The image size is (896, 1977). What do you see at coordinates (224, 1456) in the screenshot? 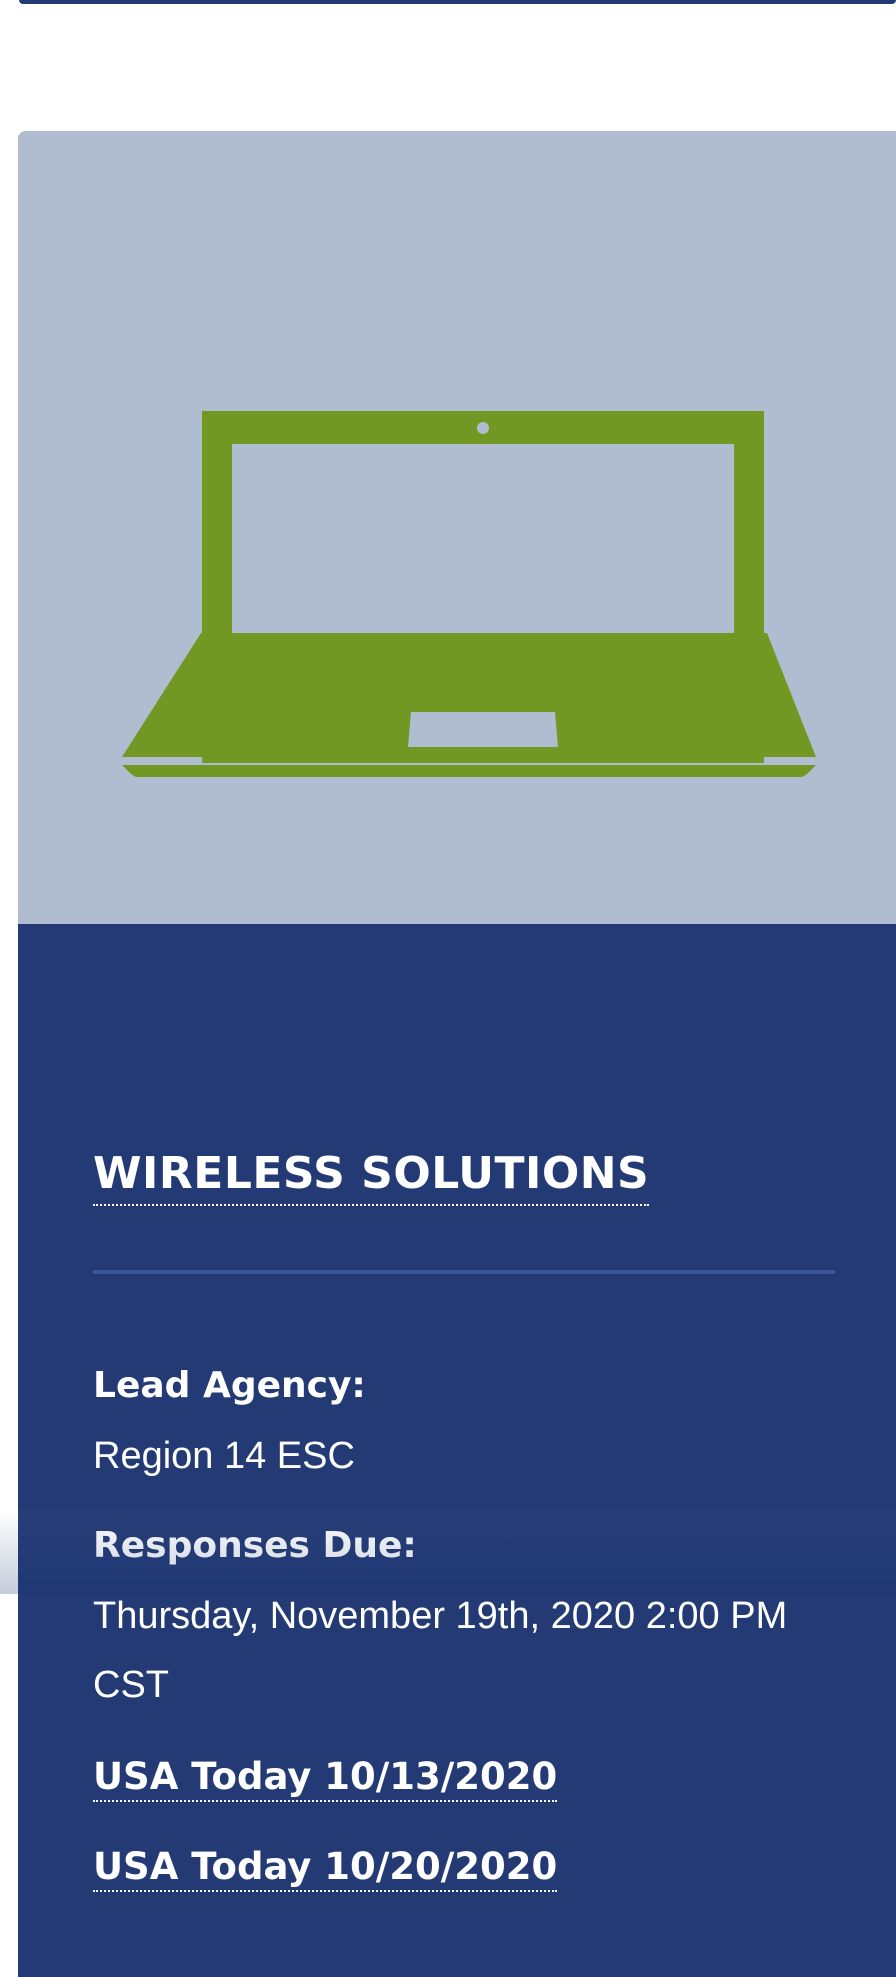
I see `lead-agency-value: Region 14 ESC` at bounding box center [224, 1456].